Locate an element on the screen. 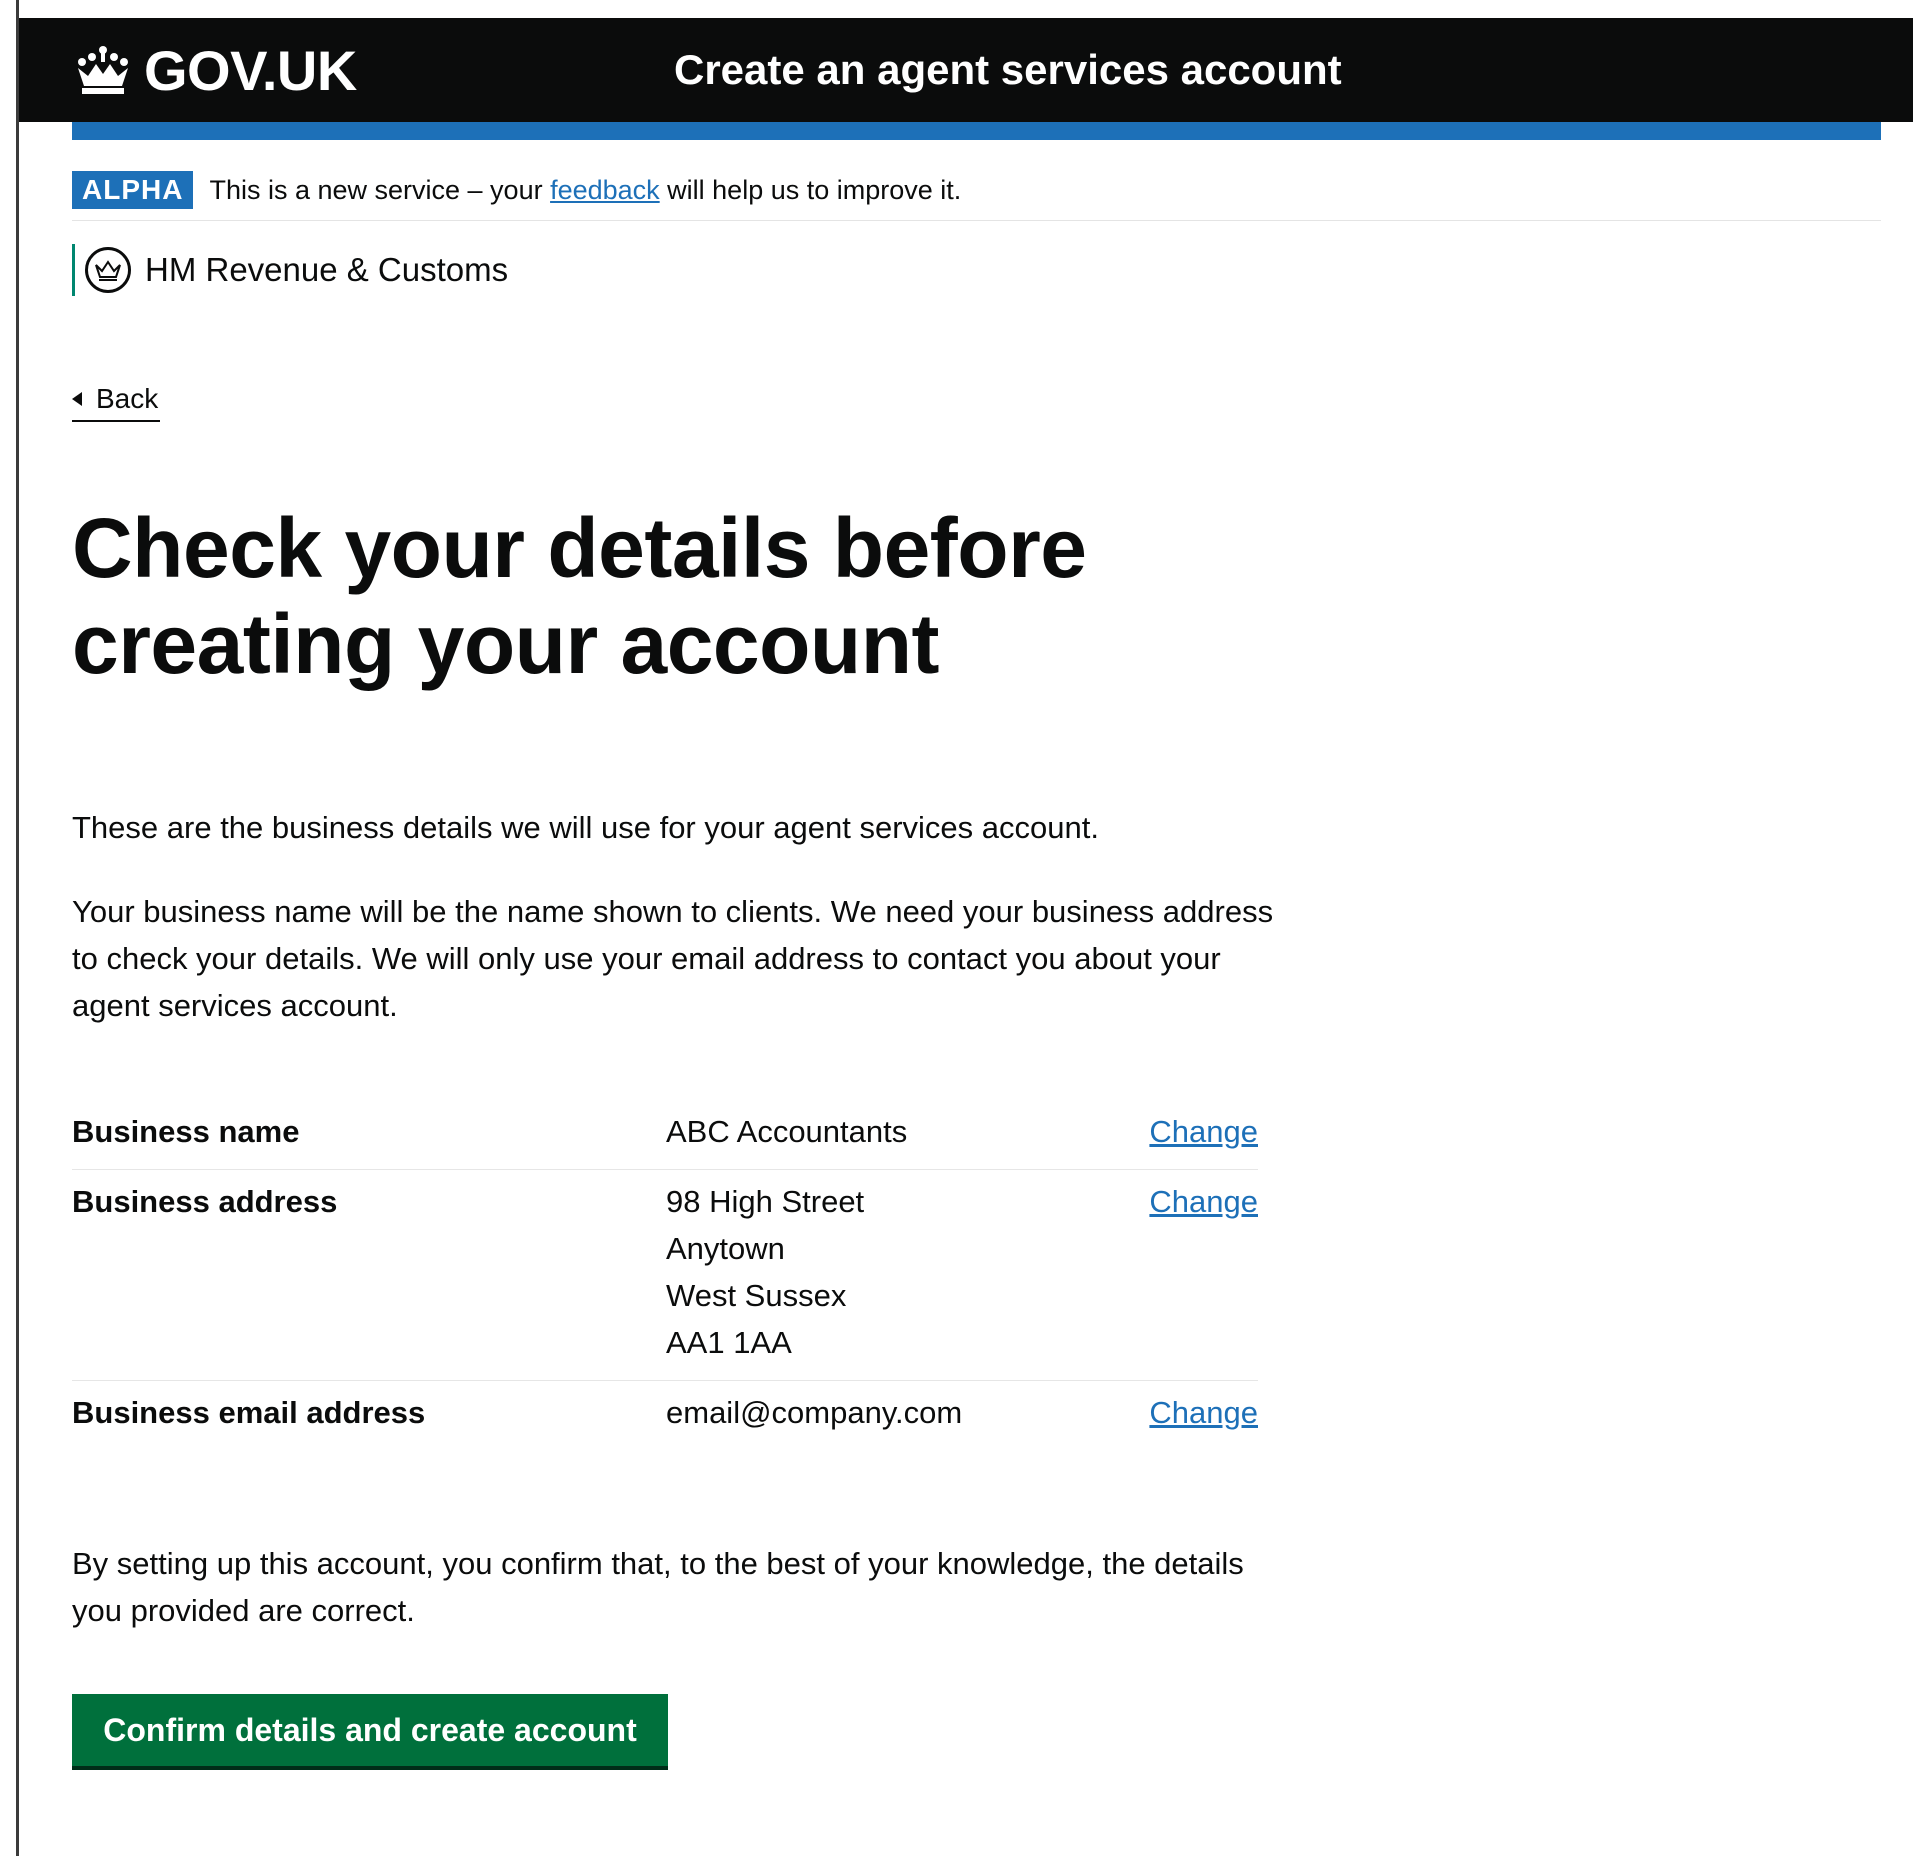 The height and width of the screenshot is (1856, 1913). summary-key: Business address is located at coordinates (205, 1201).